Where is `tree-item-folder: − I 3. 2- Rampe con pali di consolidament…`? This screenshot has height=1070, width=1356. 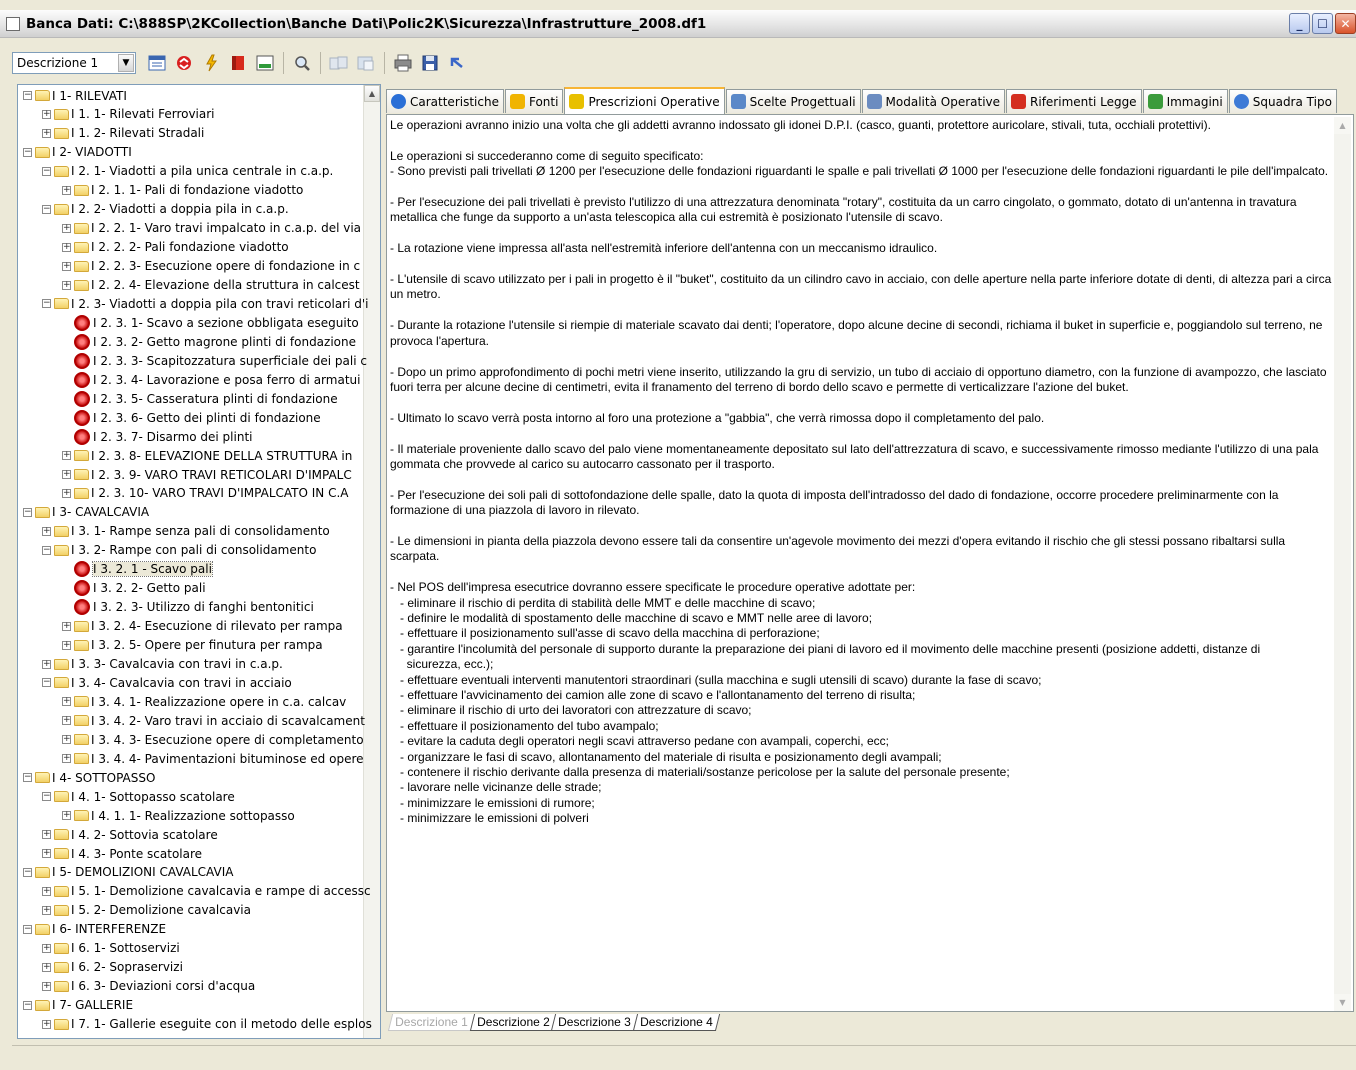
tree-item-folder: − I 3. 2- Rampe con pali di consolidament… is located at coordinates (211, 550).